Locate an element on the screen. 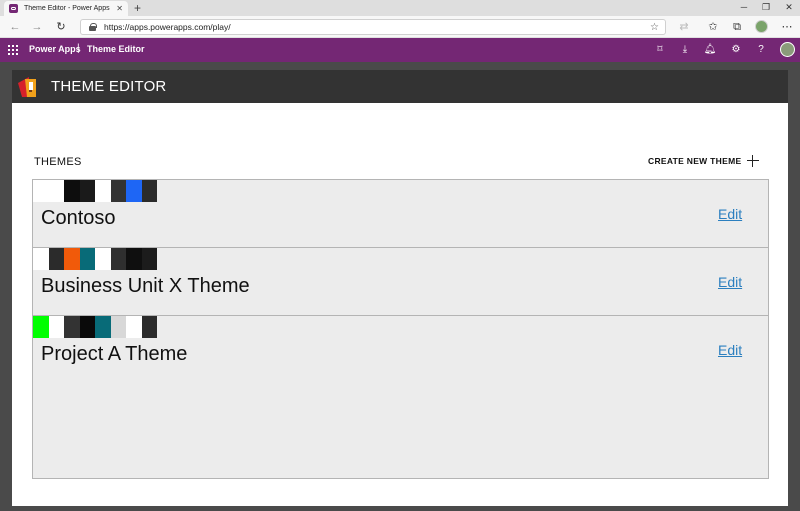 The height and width of the screenshot is (511, 800). create-new-theme-label: CREATE NEW THEME is located at coordinates (695, 161).